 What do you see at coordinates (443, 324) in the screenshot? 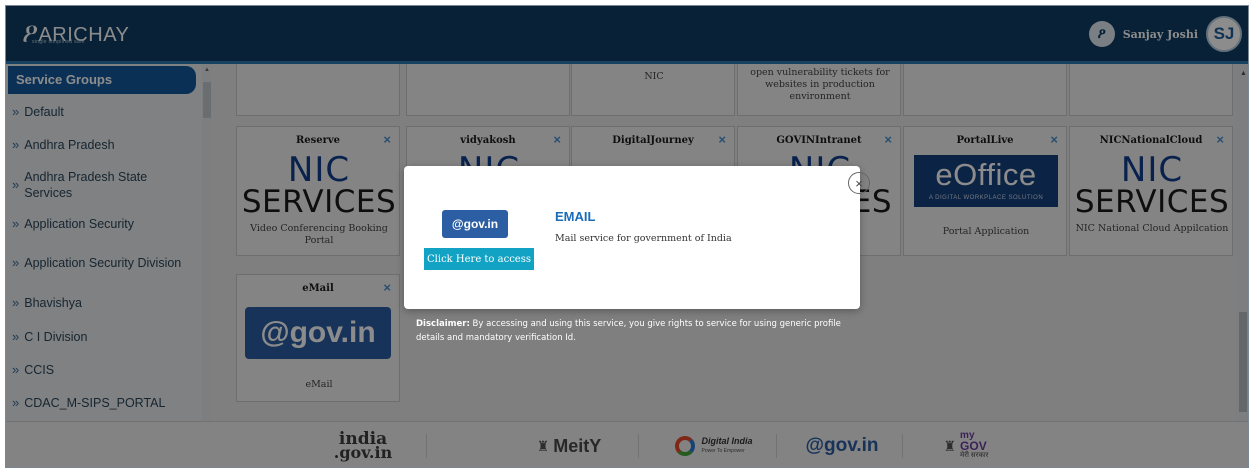
I see `disclaimer-label: Disclaimer:` at bounding box center [443, 324].